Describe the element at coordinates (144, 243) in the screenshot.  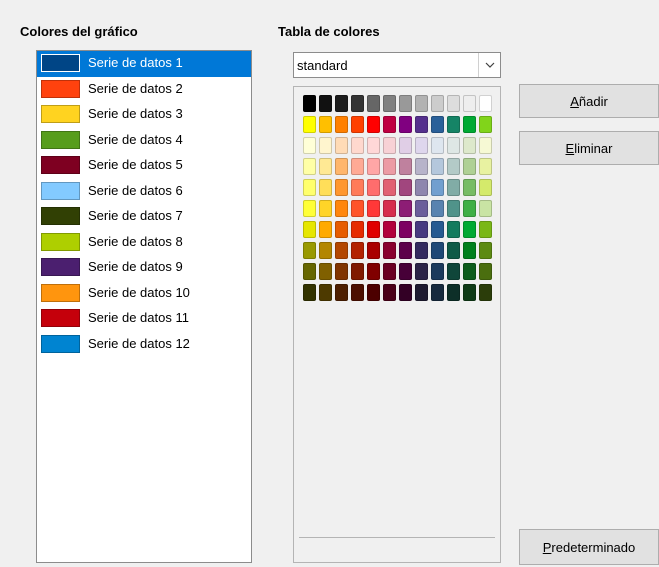
I see `series-list-item: Serie de datos 8` at that location.